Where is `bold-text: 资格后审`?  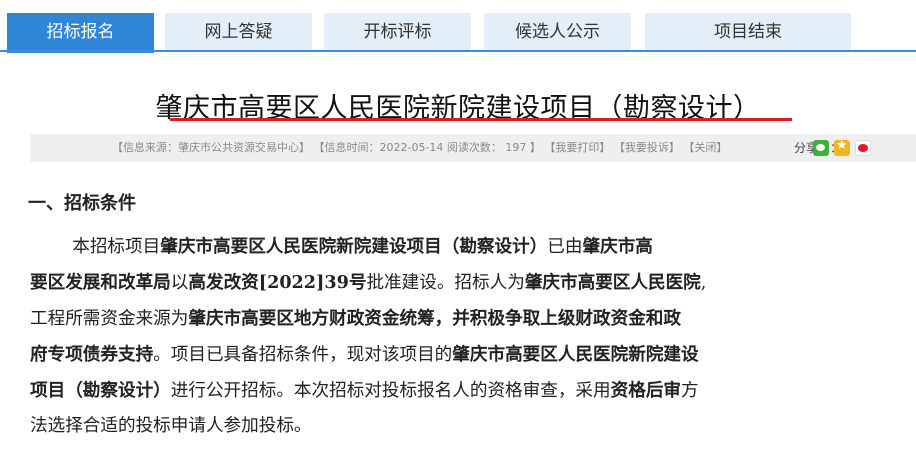
bold-text: 资格后审 is located at coordinates (646, 390).